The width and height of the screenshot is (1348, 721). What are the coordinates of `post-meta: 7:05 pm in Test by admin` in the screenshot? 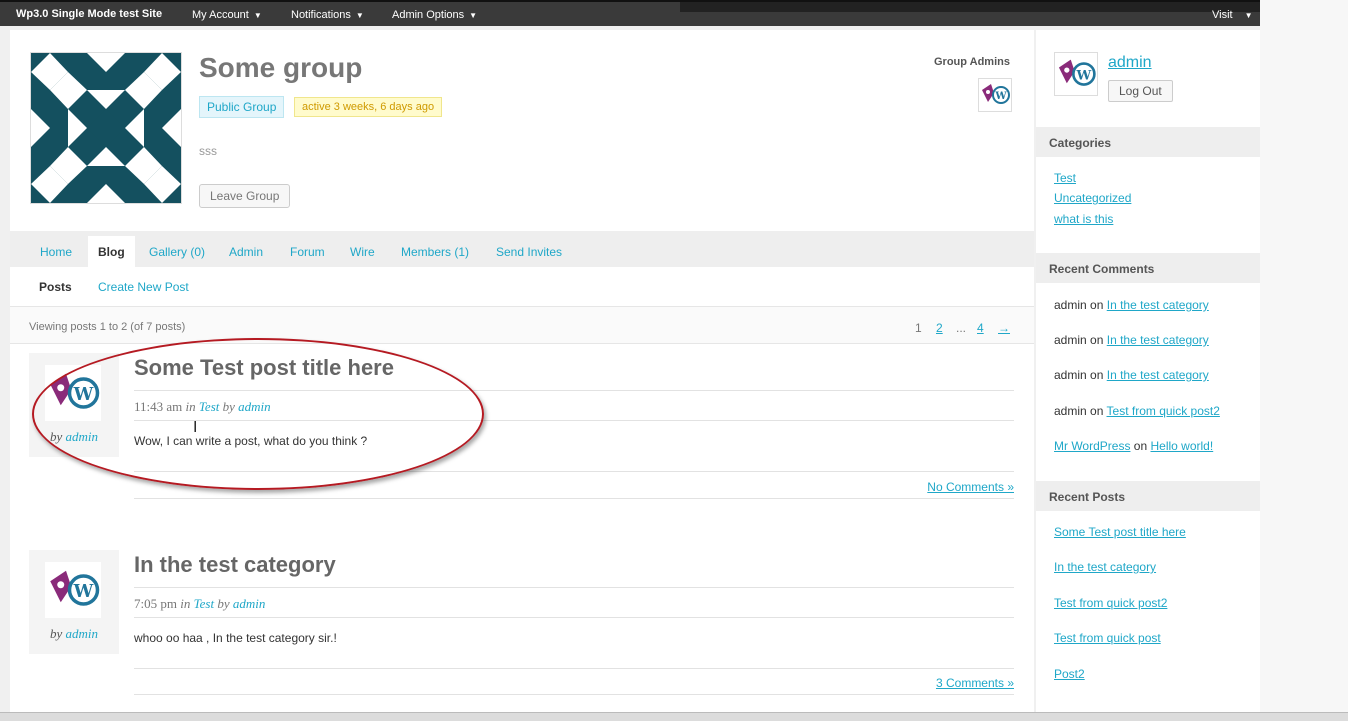 It's located at (200, 603).